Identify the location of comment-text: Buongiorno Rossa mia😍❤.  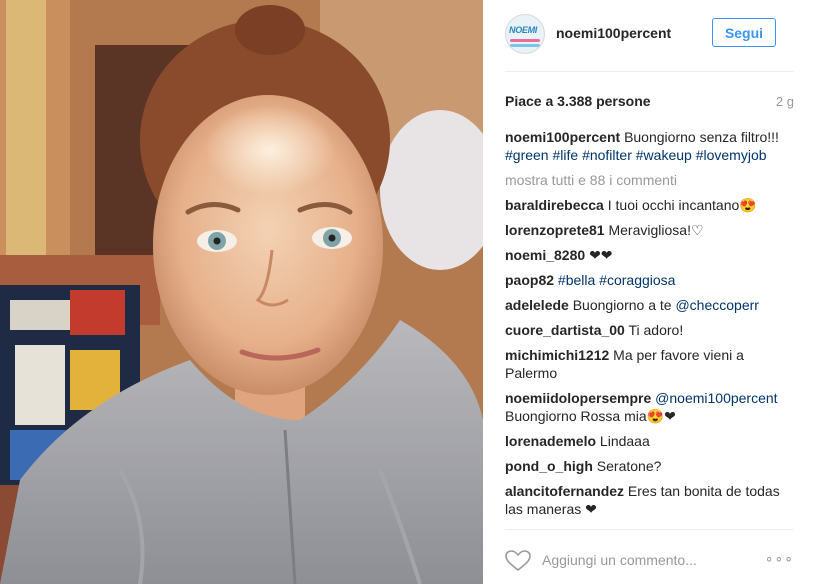
(590, 416).